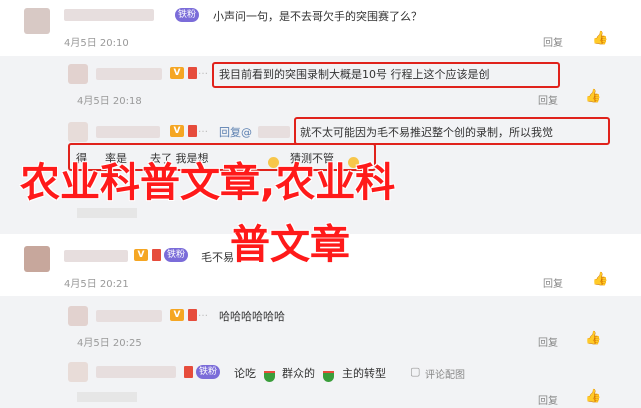  Describe the element at coordinates (245, 373) in the screenshot. I see `reply-text-a: 论吃` at that location.